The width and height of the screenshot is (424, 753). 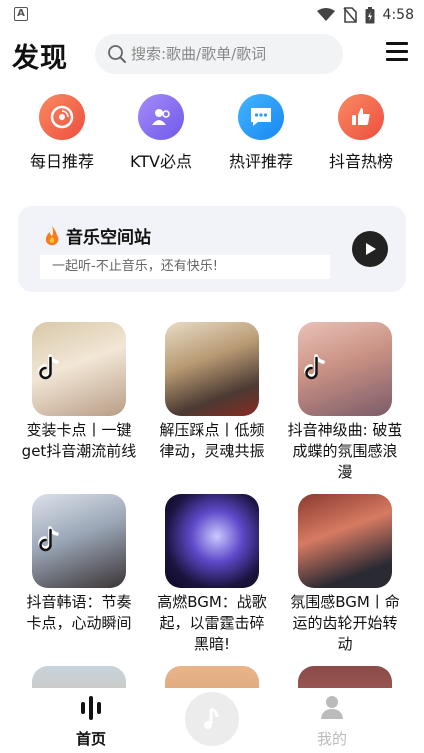 I want to click on page-title: 发现, so click(x=40, y=58).